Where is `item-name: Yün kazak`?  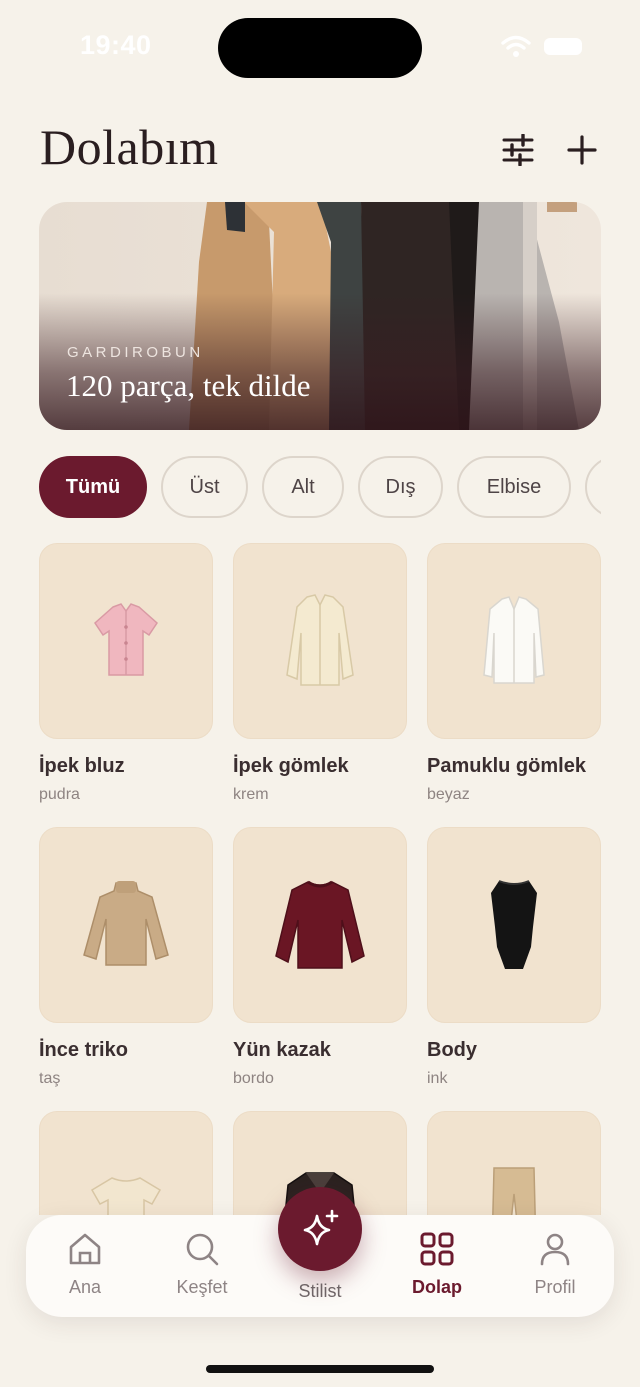
item-name: Yün kazak is located at coordinates (282, 1050).